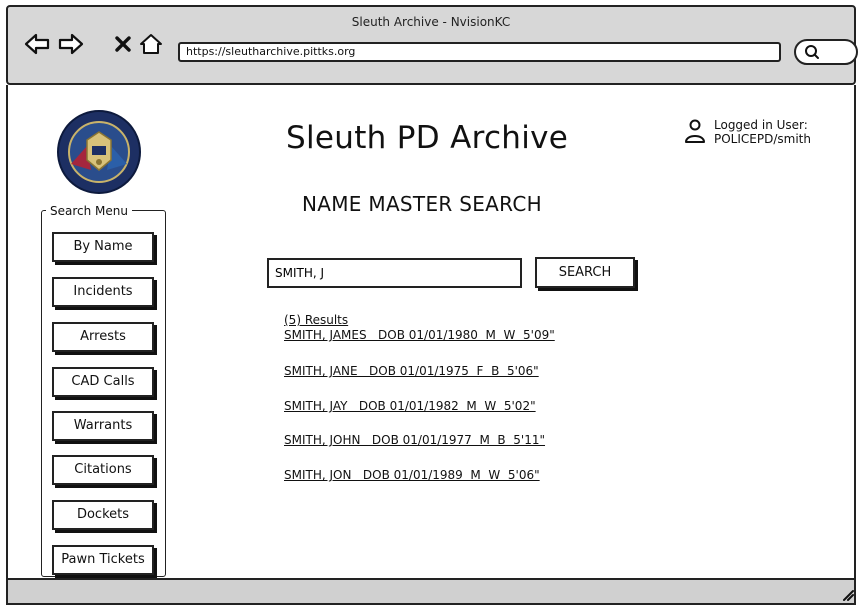  What do you see at coordinates (812, 52) in the screenshot?
I see `search-icon` at bounding box center [812, 52].